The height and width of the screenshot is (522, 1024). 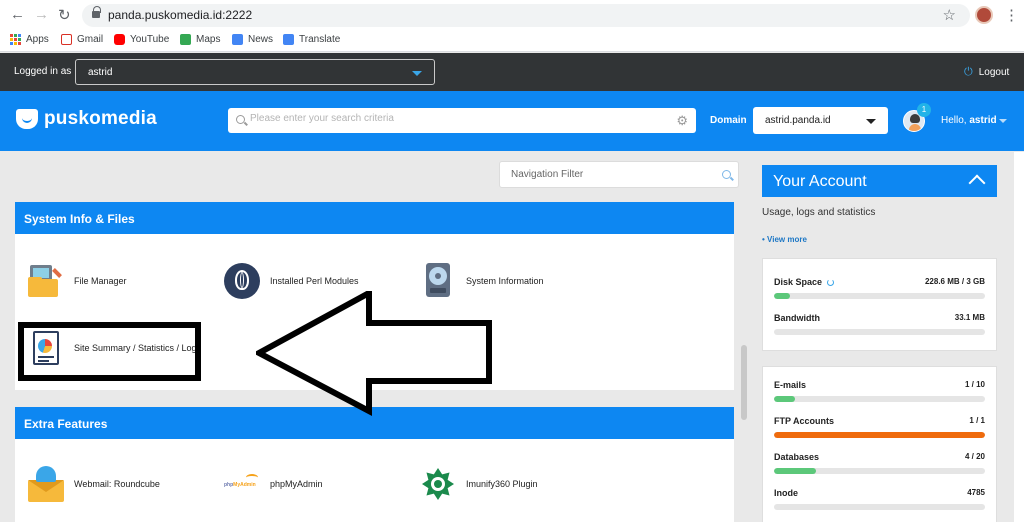 What do you see at coordinates (119, 39) in the screenshot?
I see `youtube-icon` at bounding box center [119, 39].